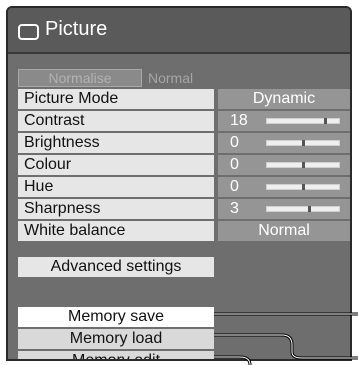 This screenshot has height=365, width=358. I want to click on setting-label: Colour, so click(116, 165).